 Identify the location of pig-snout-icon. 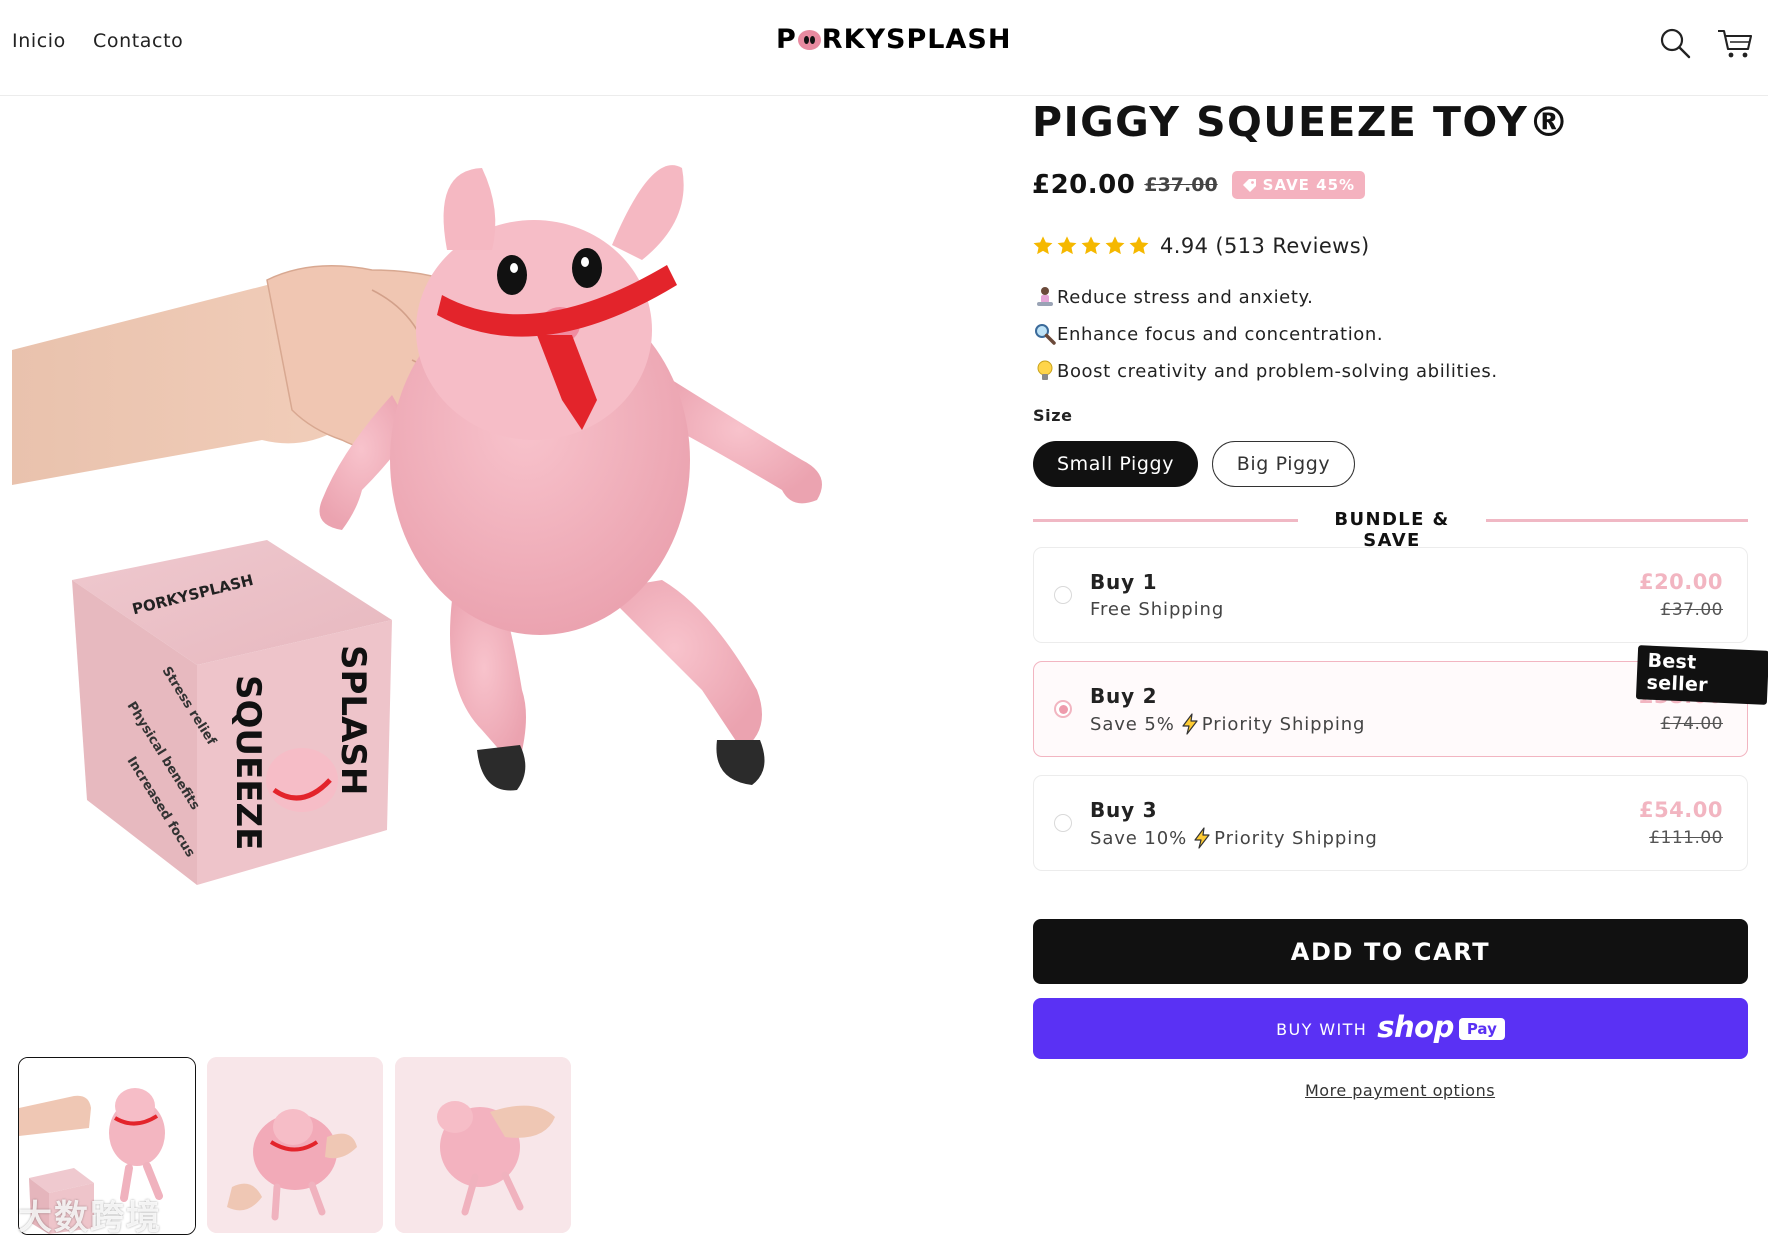
(809, 39).